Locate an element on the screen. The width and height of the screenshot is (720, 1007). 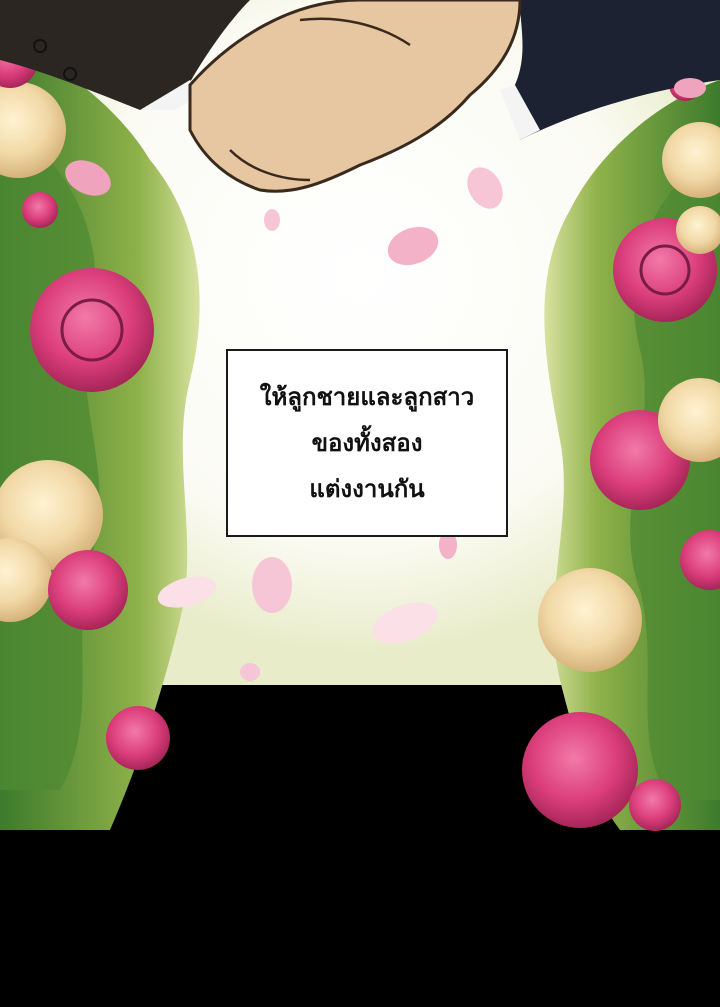
narration-box: ให้ลูกชายและลูกสาว ของทั้งสอง แต่งงานกัน is located at coordinates (367, 443).